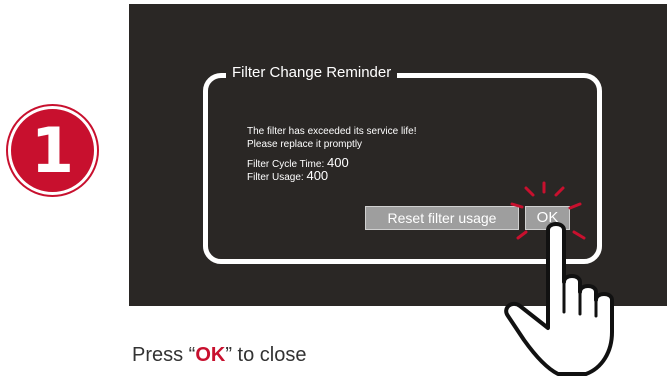  What do you see at coordinates (305, 144) in the screenshot?
I see `dialog-message-line2: Please replace it promptly` at bounding box center [305, 144].